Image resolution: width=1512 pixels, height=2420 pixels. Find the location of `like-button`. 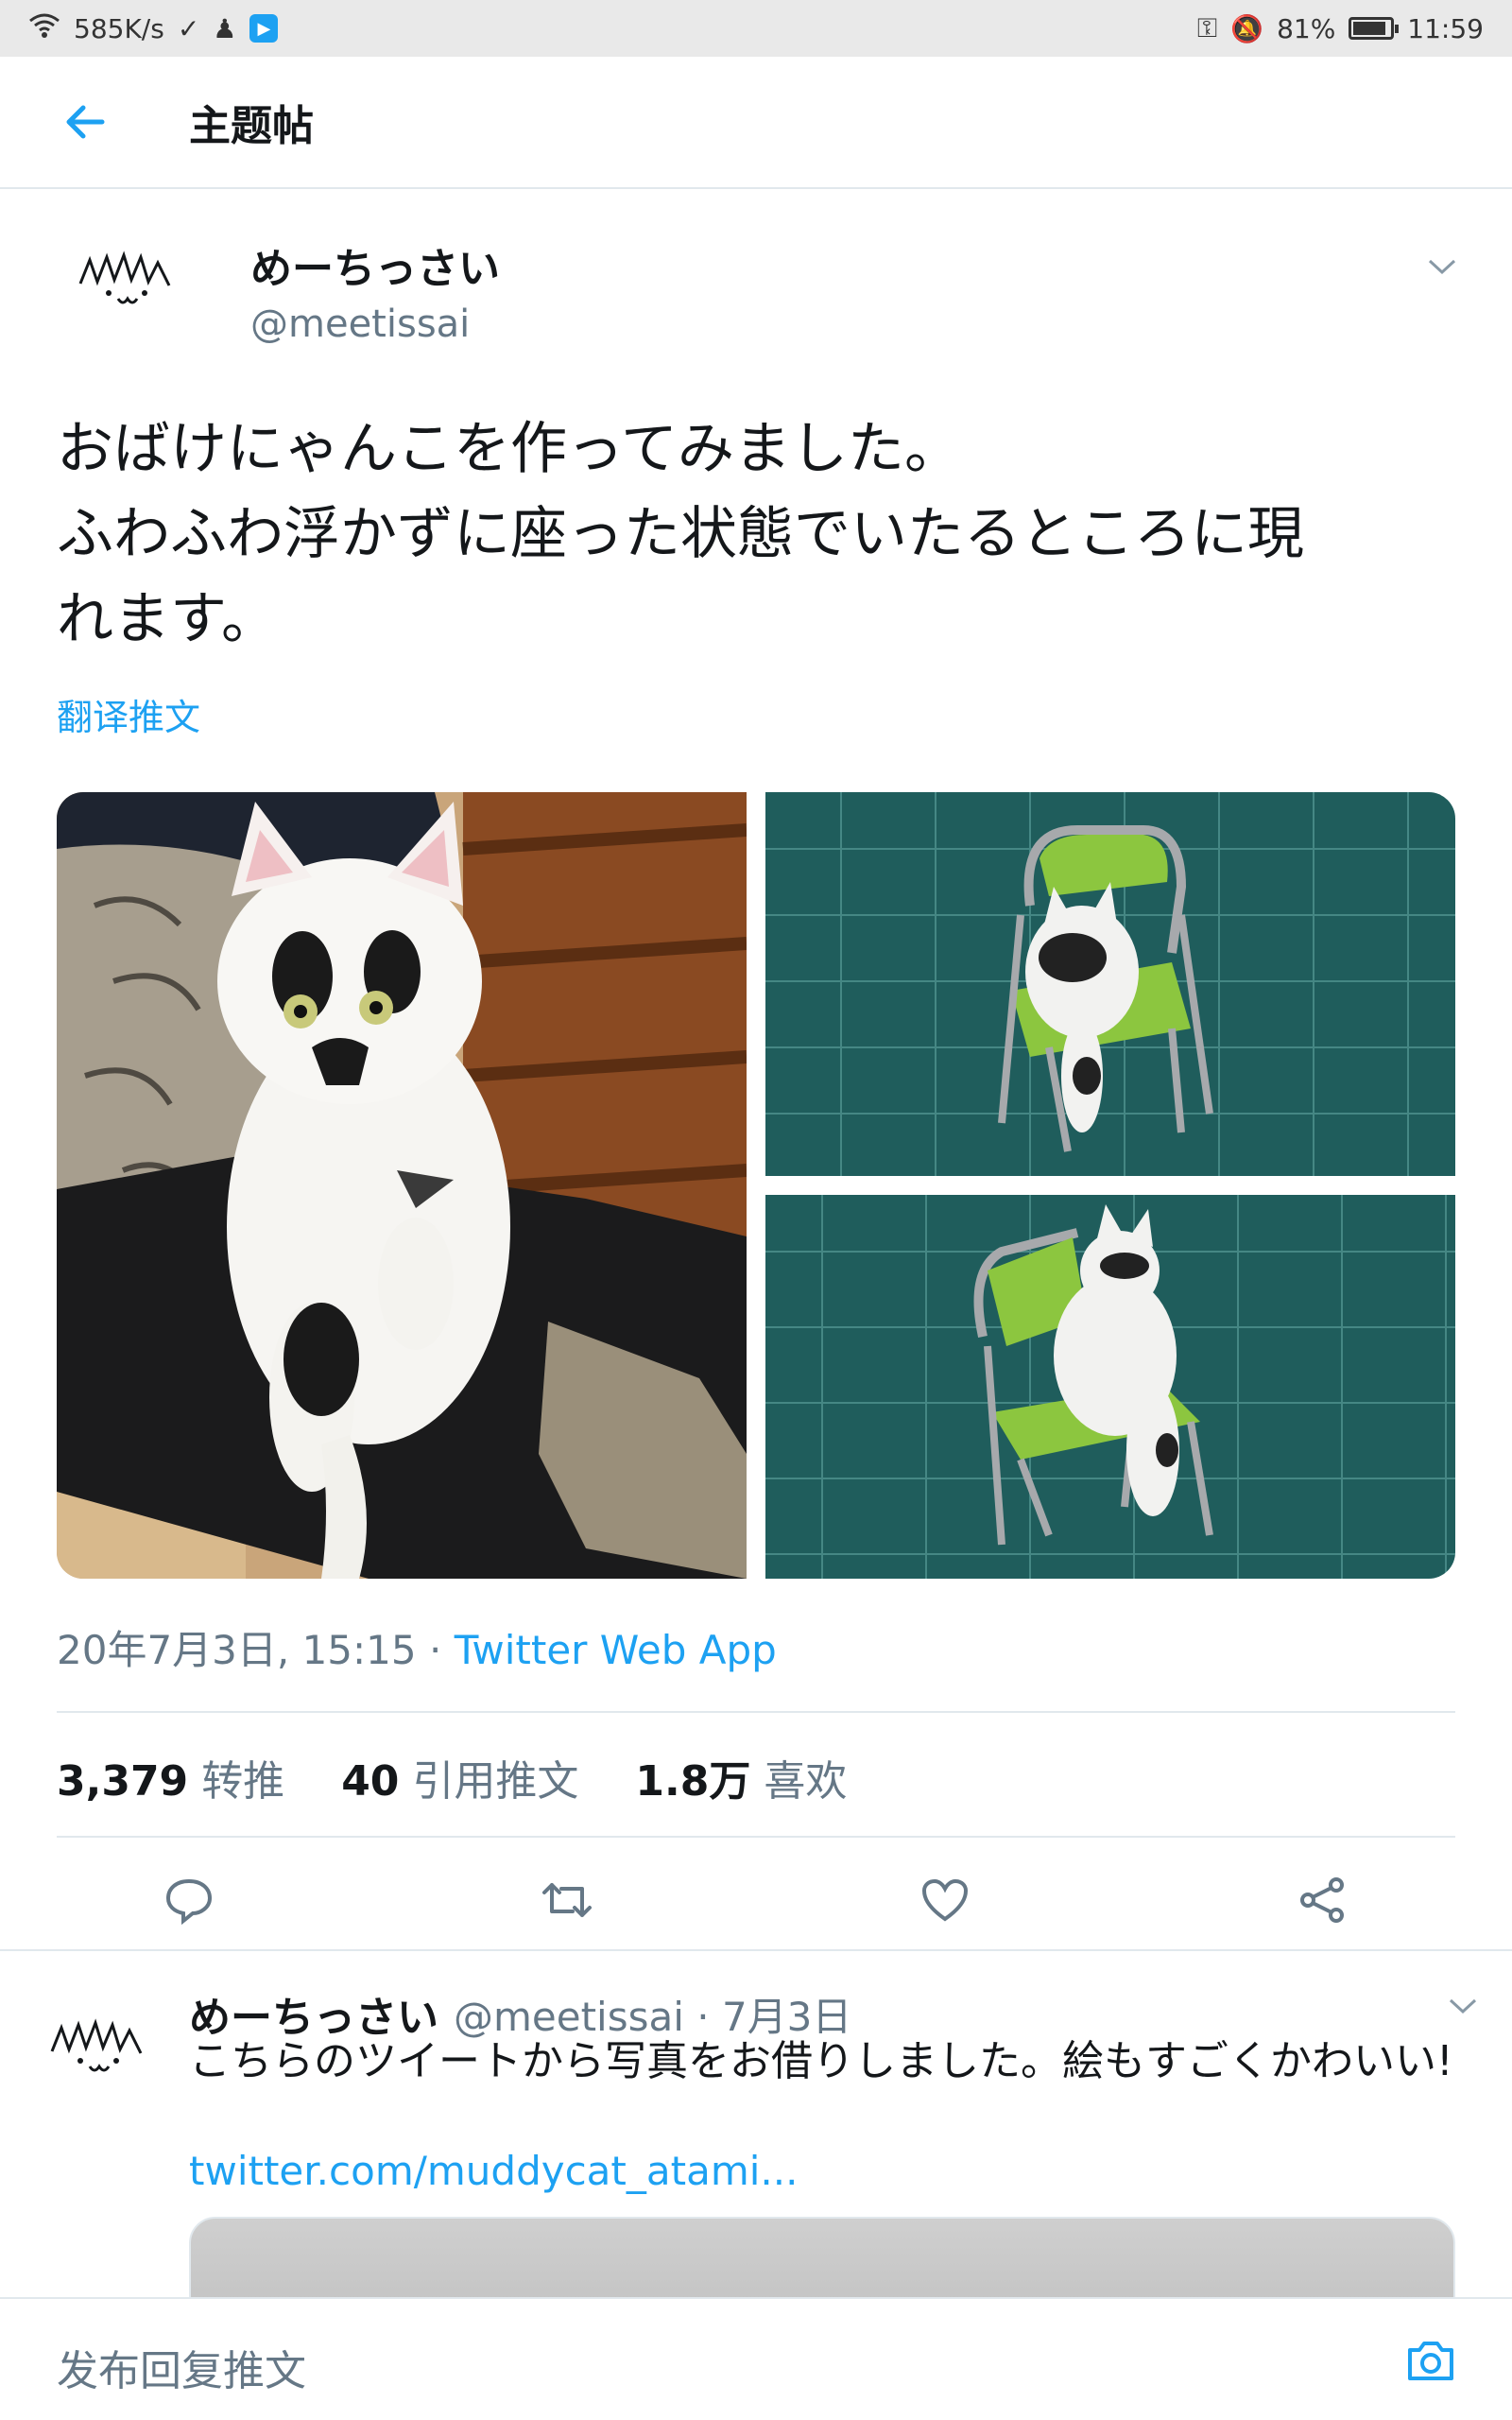

like-button is located at coordinates (945, 1900).